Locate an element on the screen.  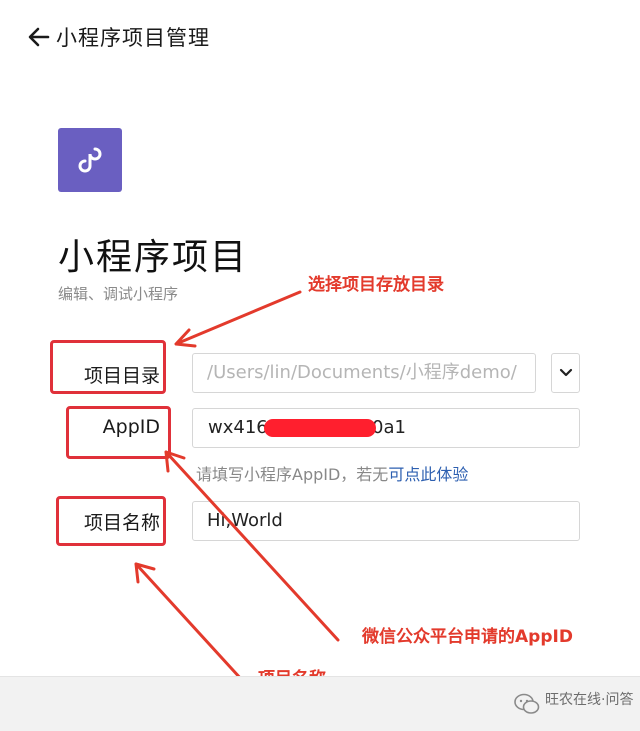
arrow-name is located at coordinates (189, 622).